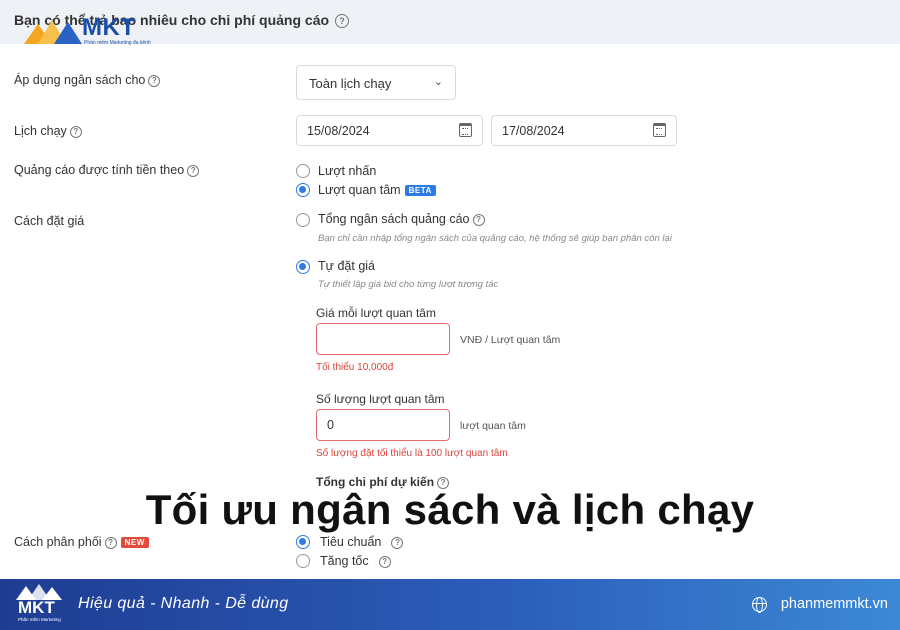 The height and width of the screenshot is (630, 900). Describe the element at coordinates (40, 131) in the screenshot. I see `schedule-label-text: Lịch chạy` at that location.